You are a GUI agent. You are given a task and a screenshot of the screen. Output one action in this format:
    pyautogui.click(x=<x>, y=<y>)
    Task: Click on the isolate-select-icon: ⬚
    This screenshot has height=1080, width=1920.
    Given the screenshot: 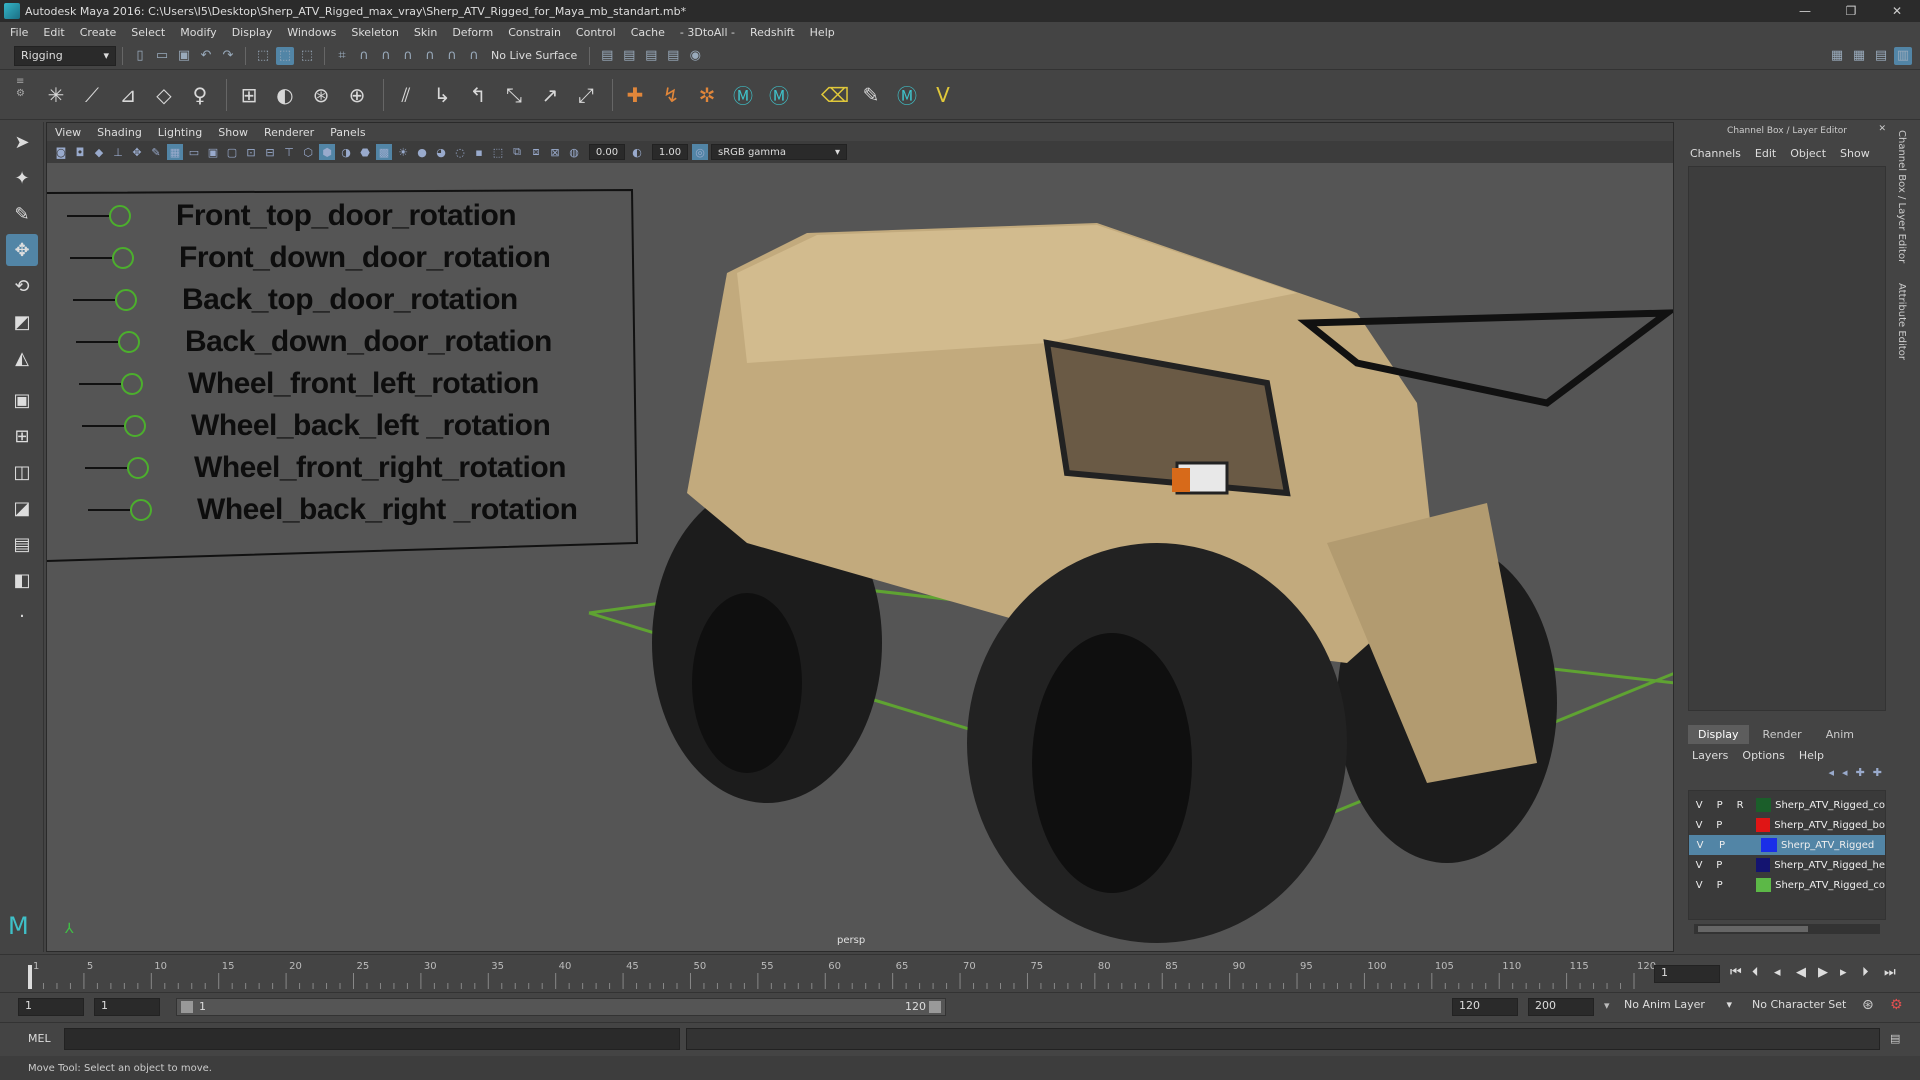 What is the action you would take?
    pyautogui.click(x=498, y=152)
    